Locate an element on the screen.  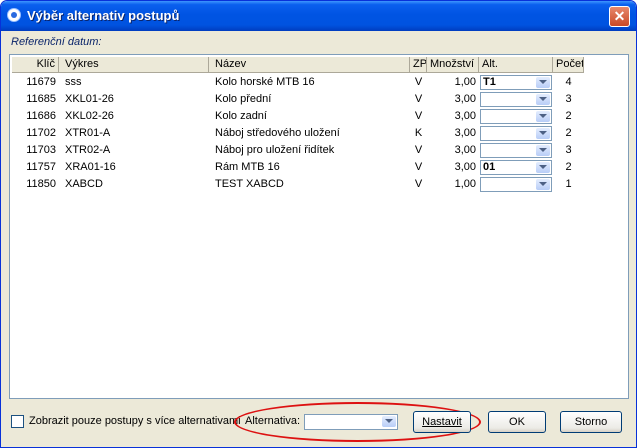
alt-select: T1 is located at coordinates (516, 82).